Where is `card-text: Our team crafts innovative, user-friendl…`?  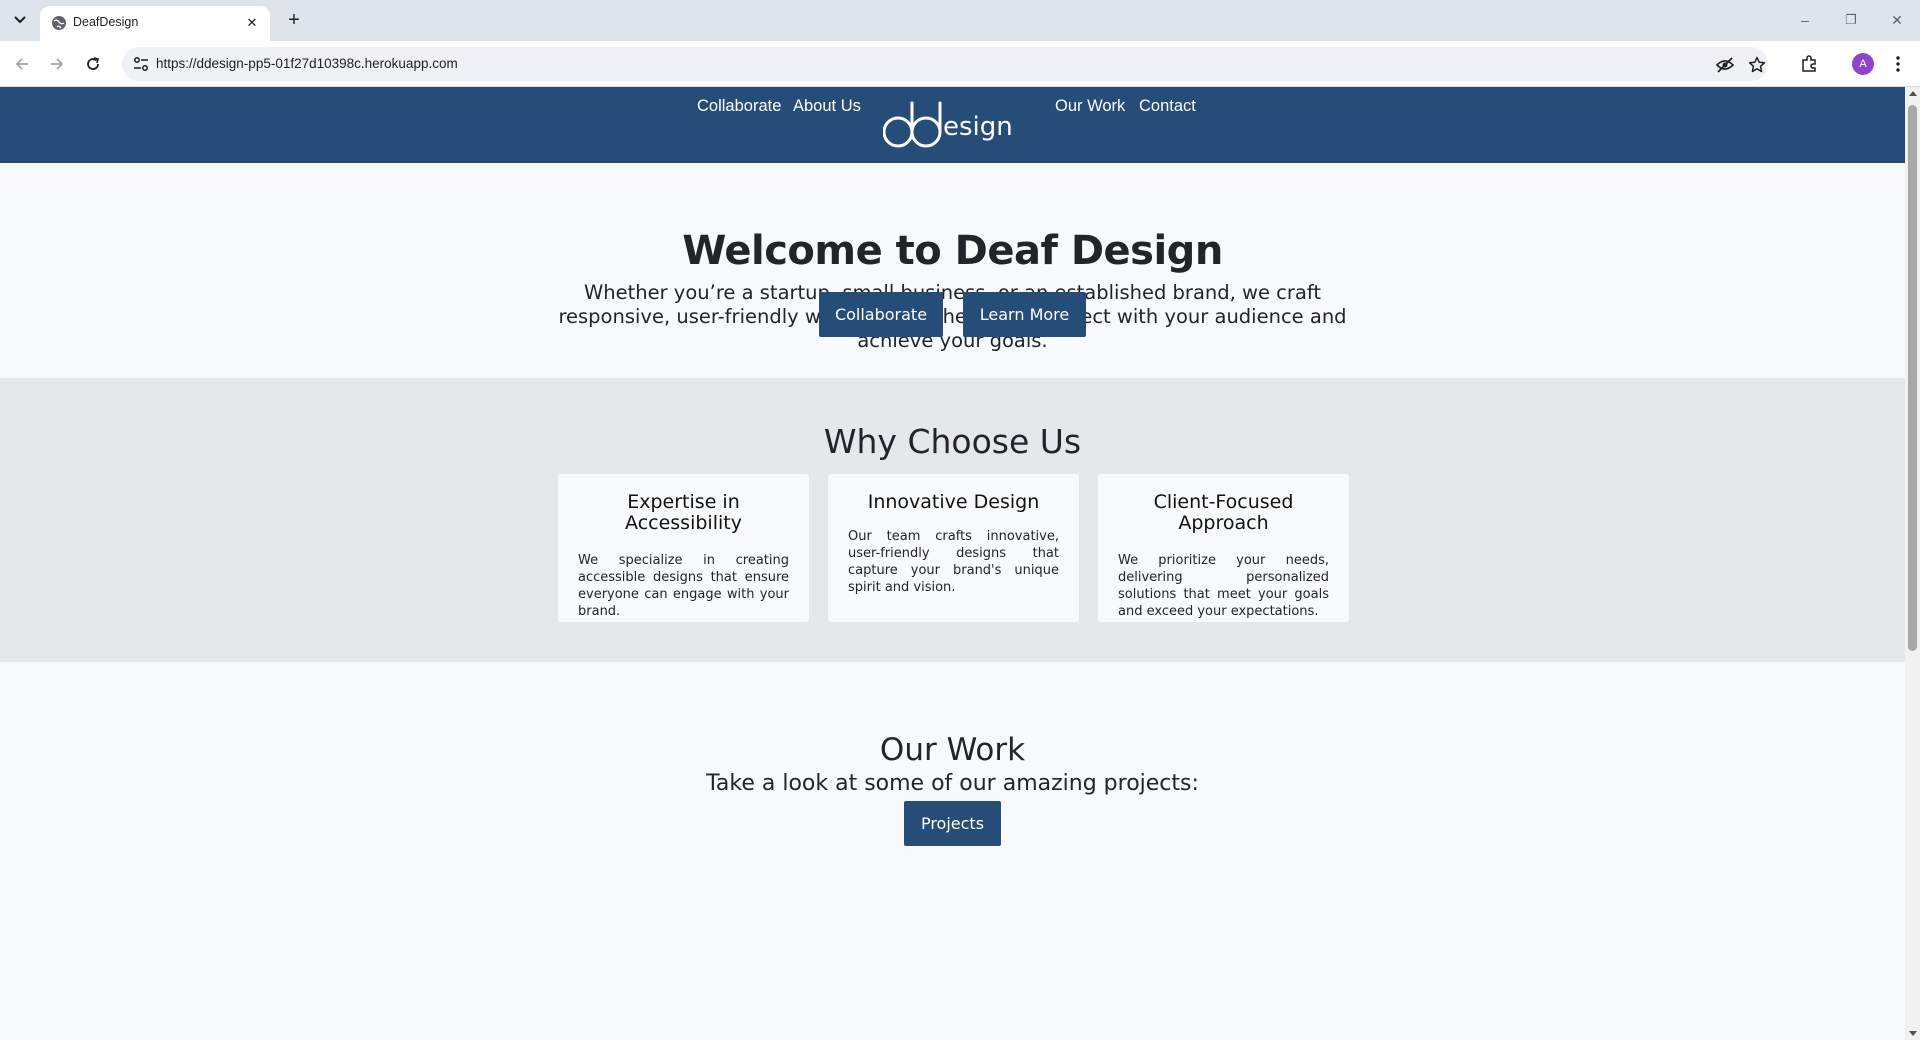 card-text: Our team crafts innovative, user-friendl… is located at coordinates (953, 562).